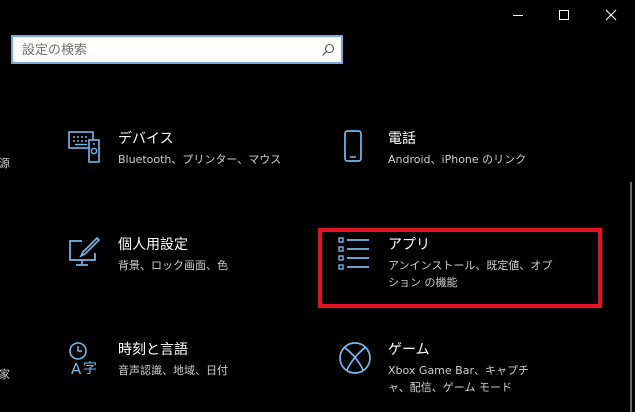 This screenshot has height=412, width=635. I want to click on svg-text: A, so click(76, 368).